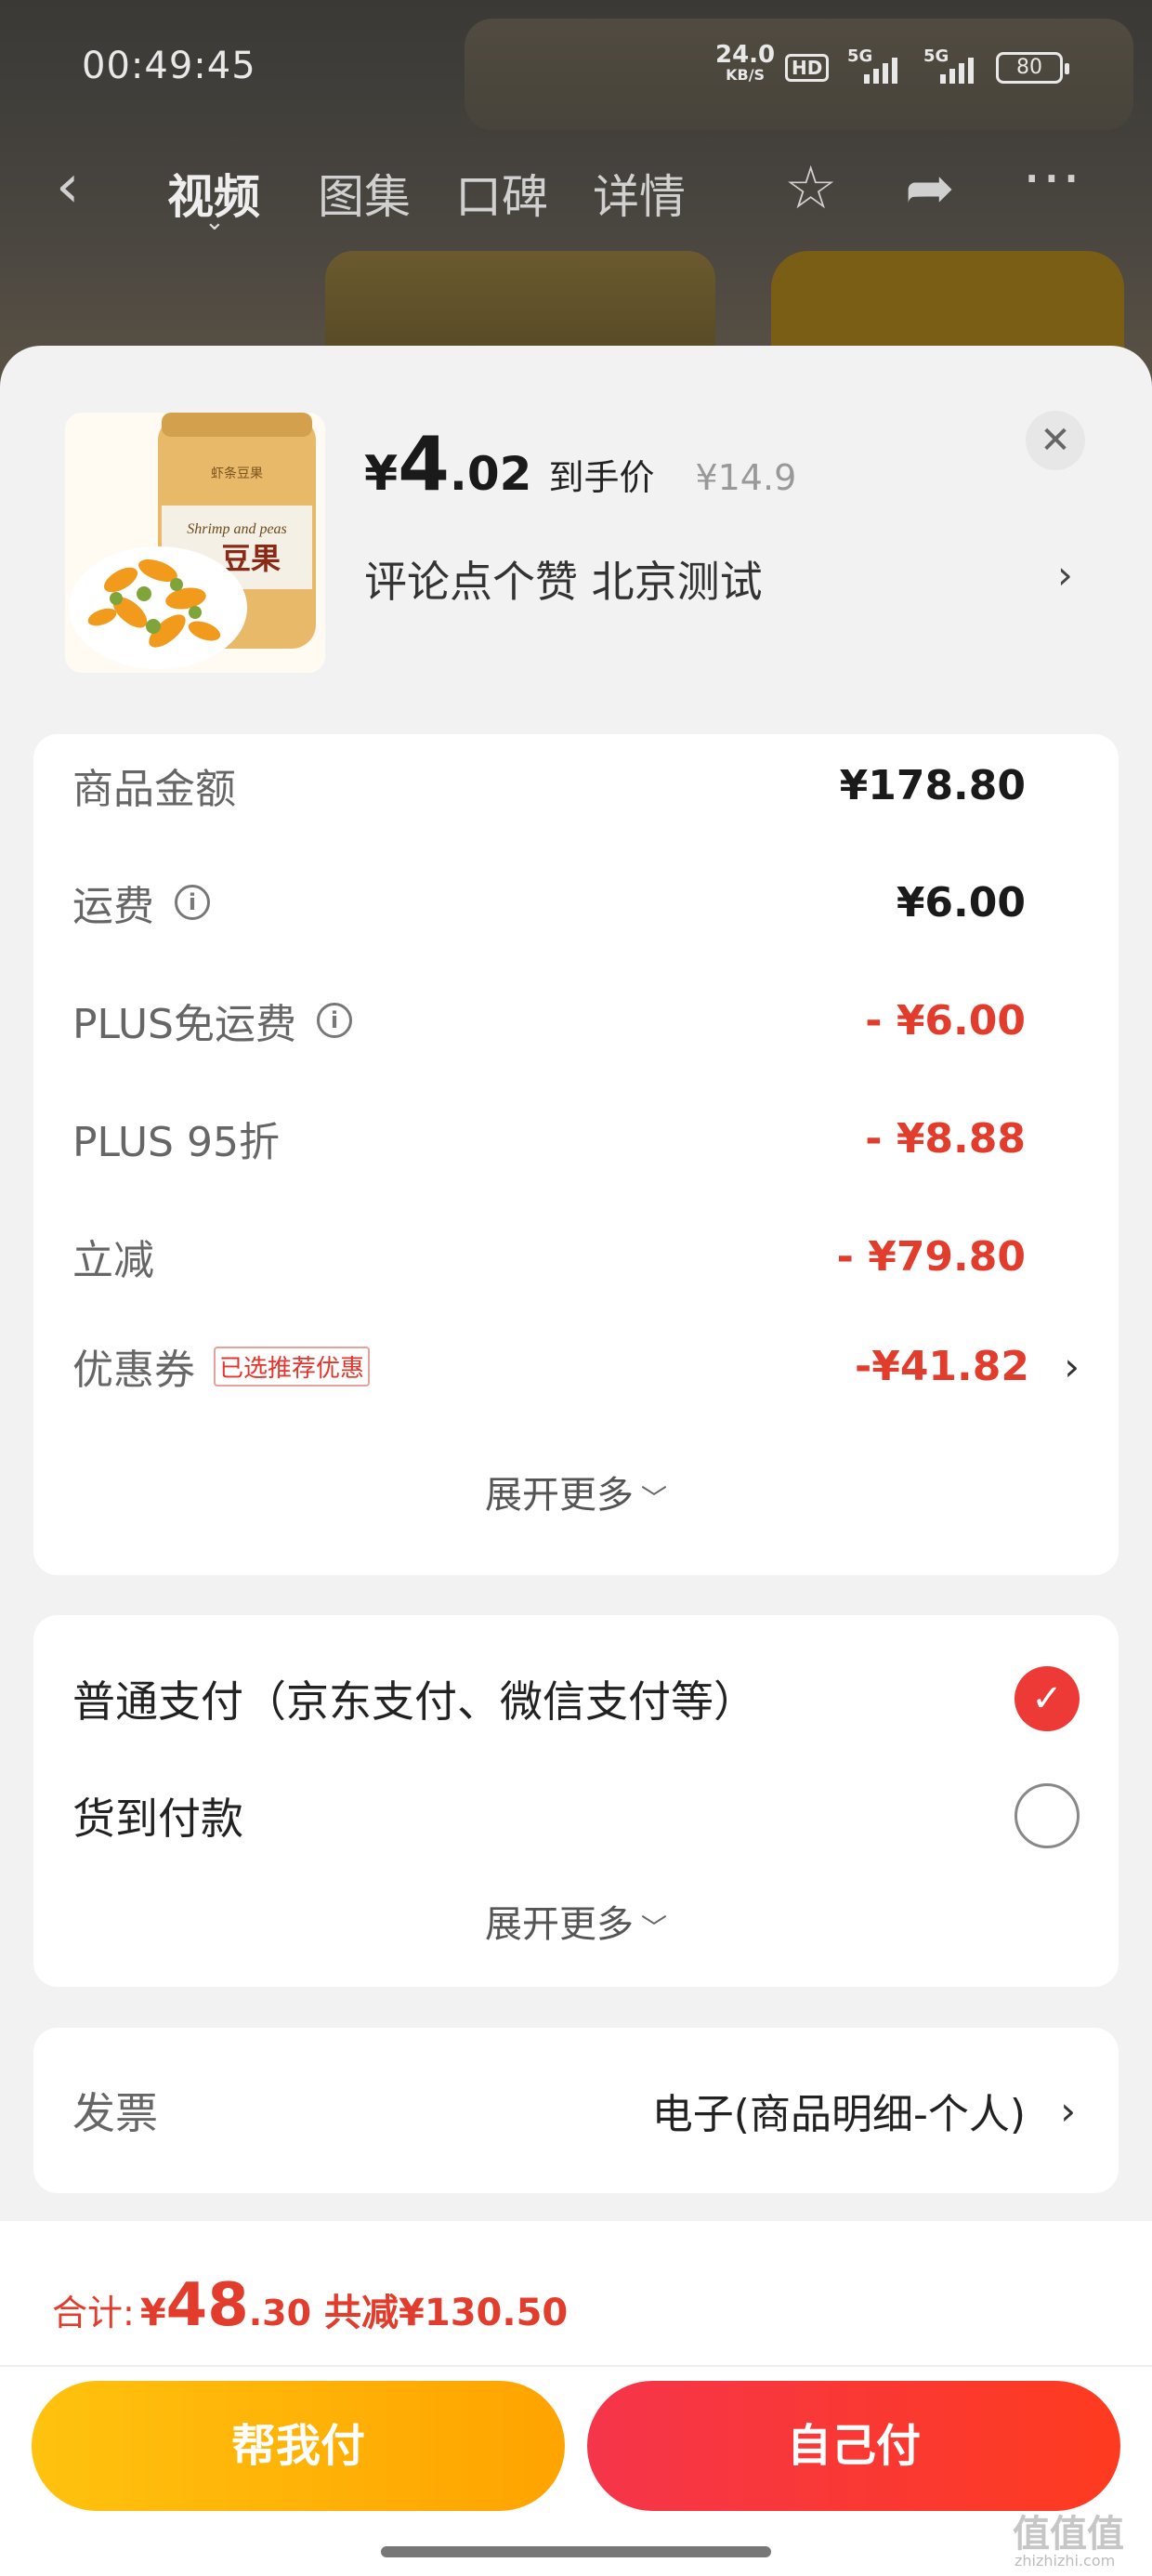 The height and width of the screenshot is (2576, 1152). I want to click on price-tag: 到手价, so click(601, 477).